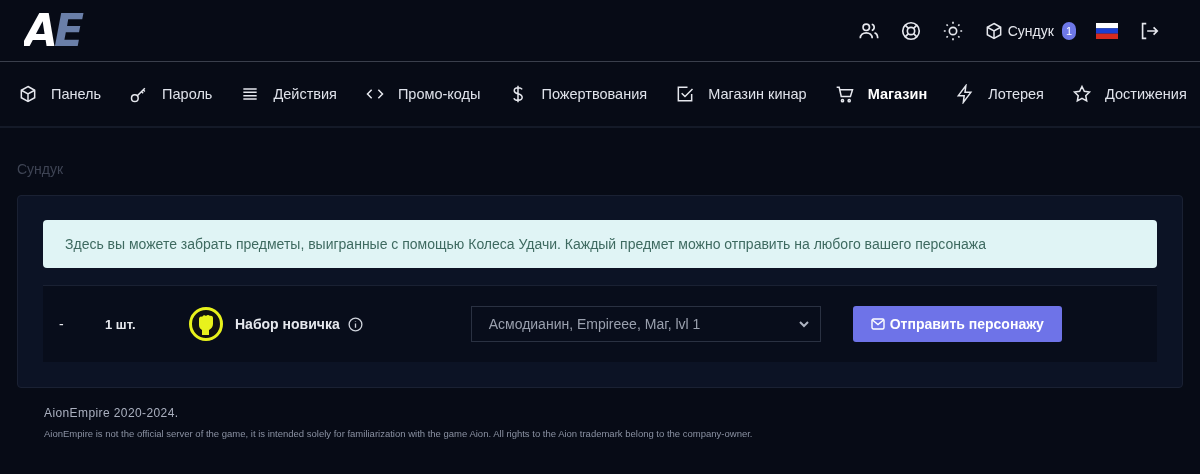  I want to click on help-icon, so click(910, 30).